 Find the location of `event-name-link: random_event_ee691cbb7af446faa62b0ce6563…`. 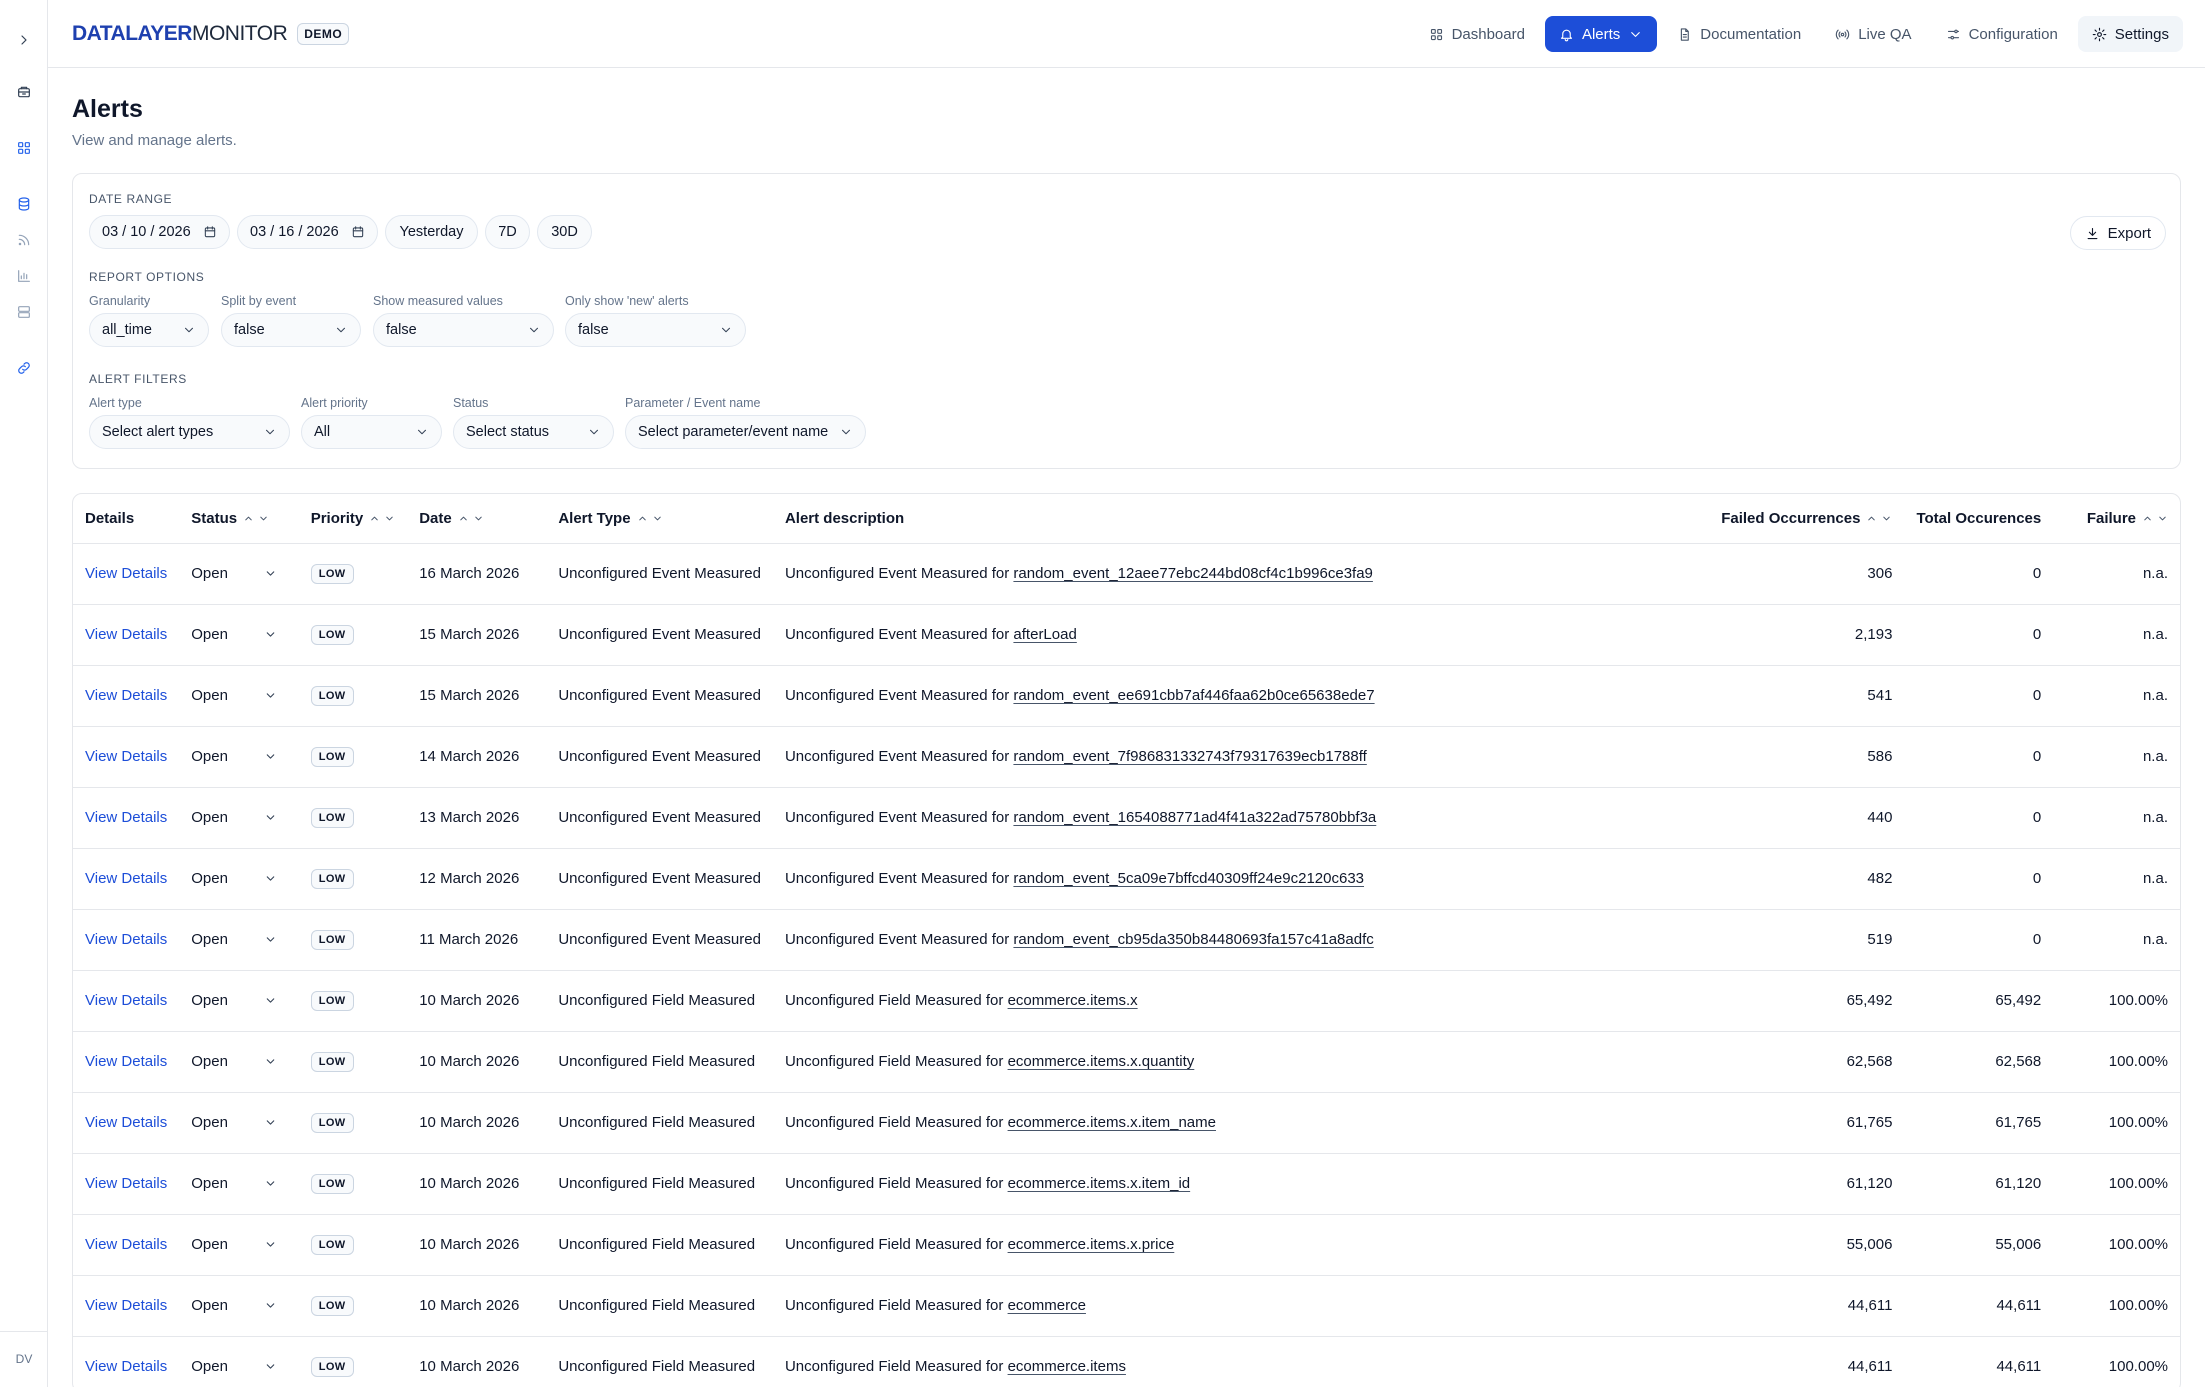

event-name-link: random_event_ee691cbb7af446faa62b0ce6563… is located at coordinates (1193, 695).